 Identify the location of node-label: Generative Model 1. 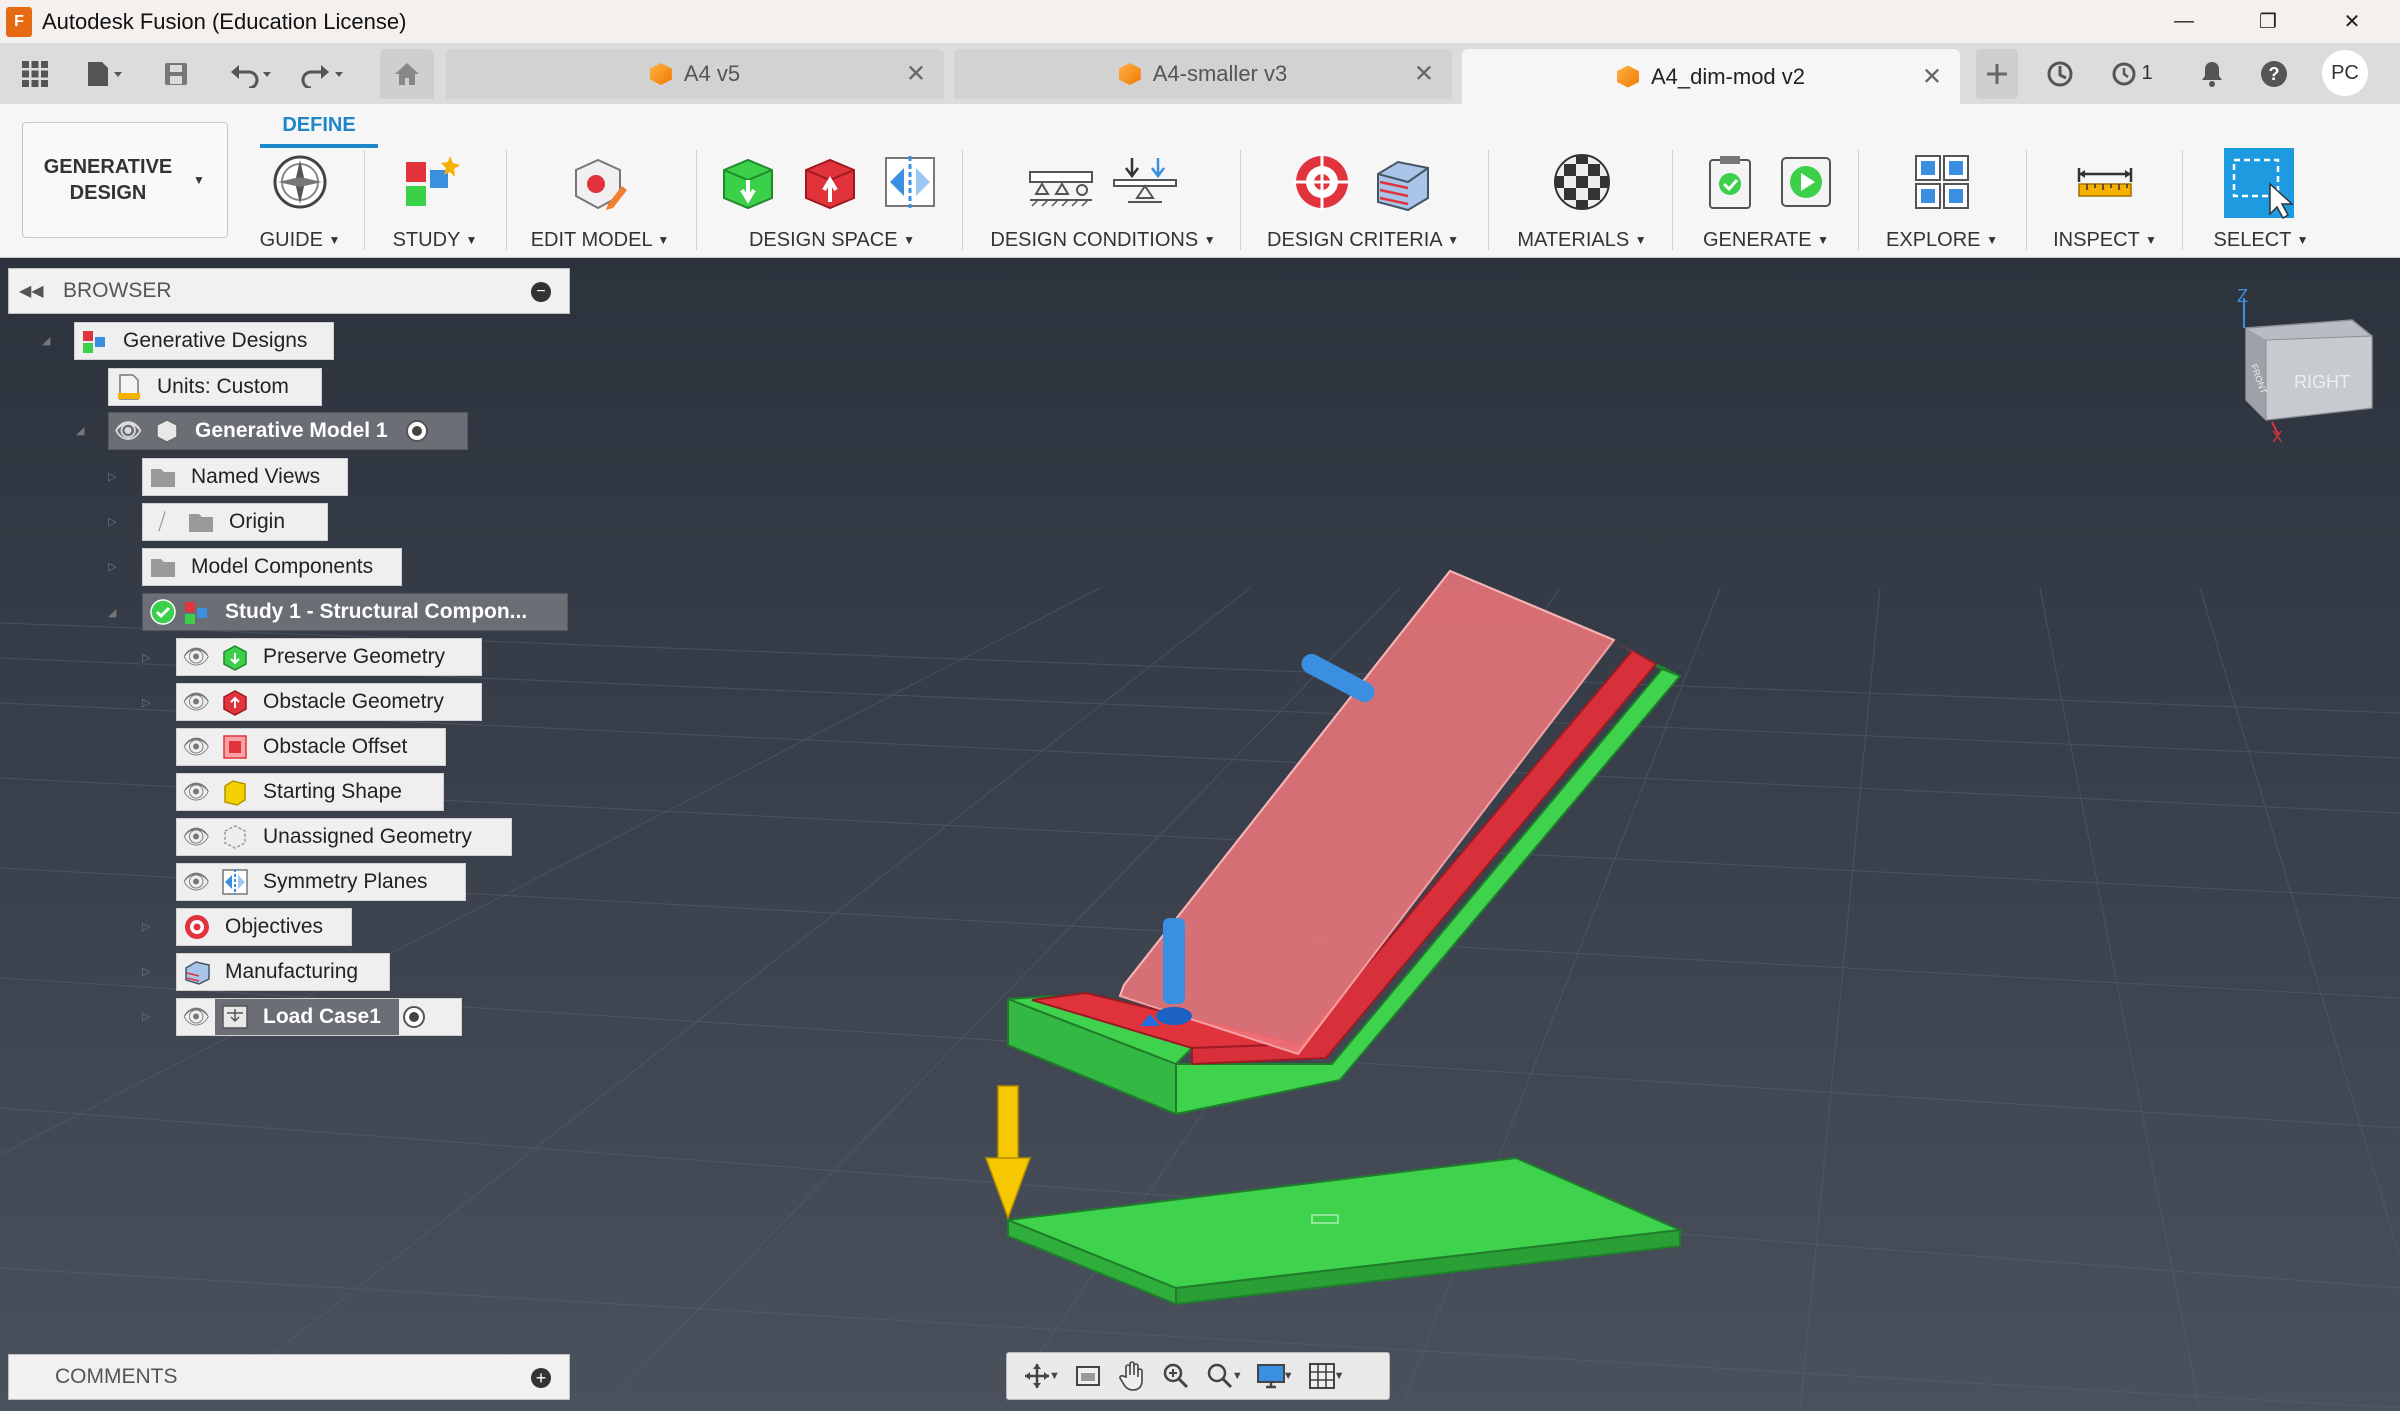
(291, 430).